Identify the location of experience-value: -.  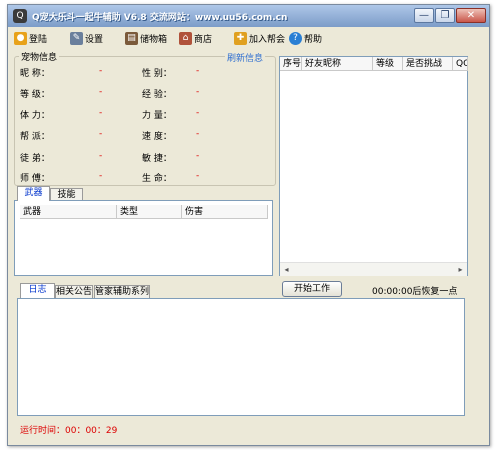
(198, 92).